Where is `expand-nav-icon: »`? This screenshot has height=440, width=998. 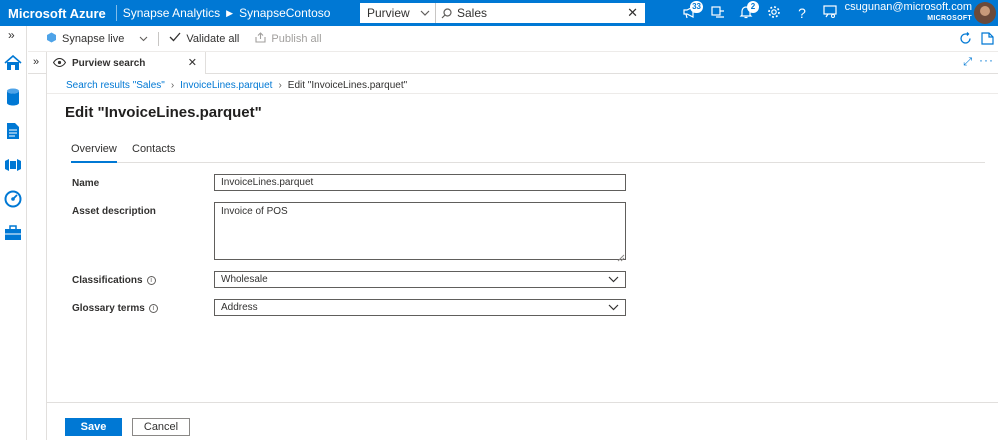
expand-nav-icon: » is located at coordinates (11, 35).